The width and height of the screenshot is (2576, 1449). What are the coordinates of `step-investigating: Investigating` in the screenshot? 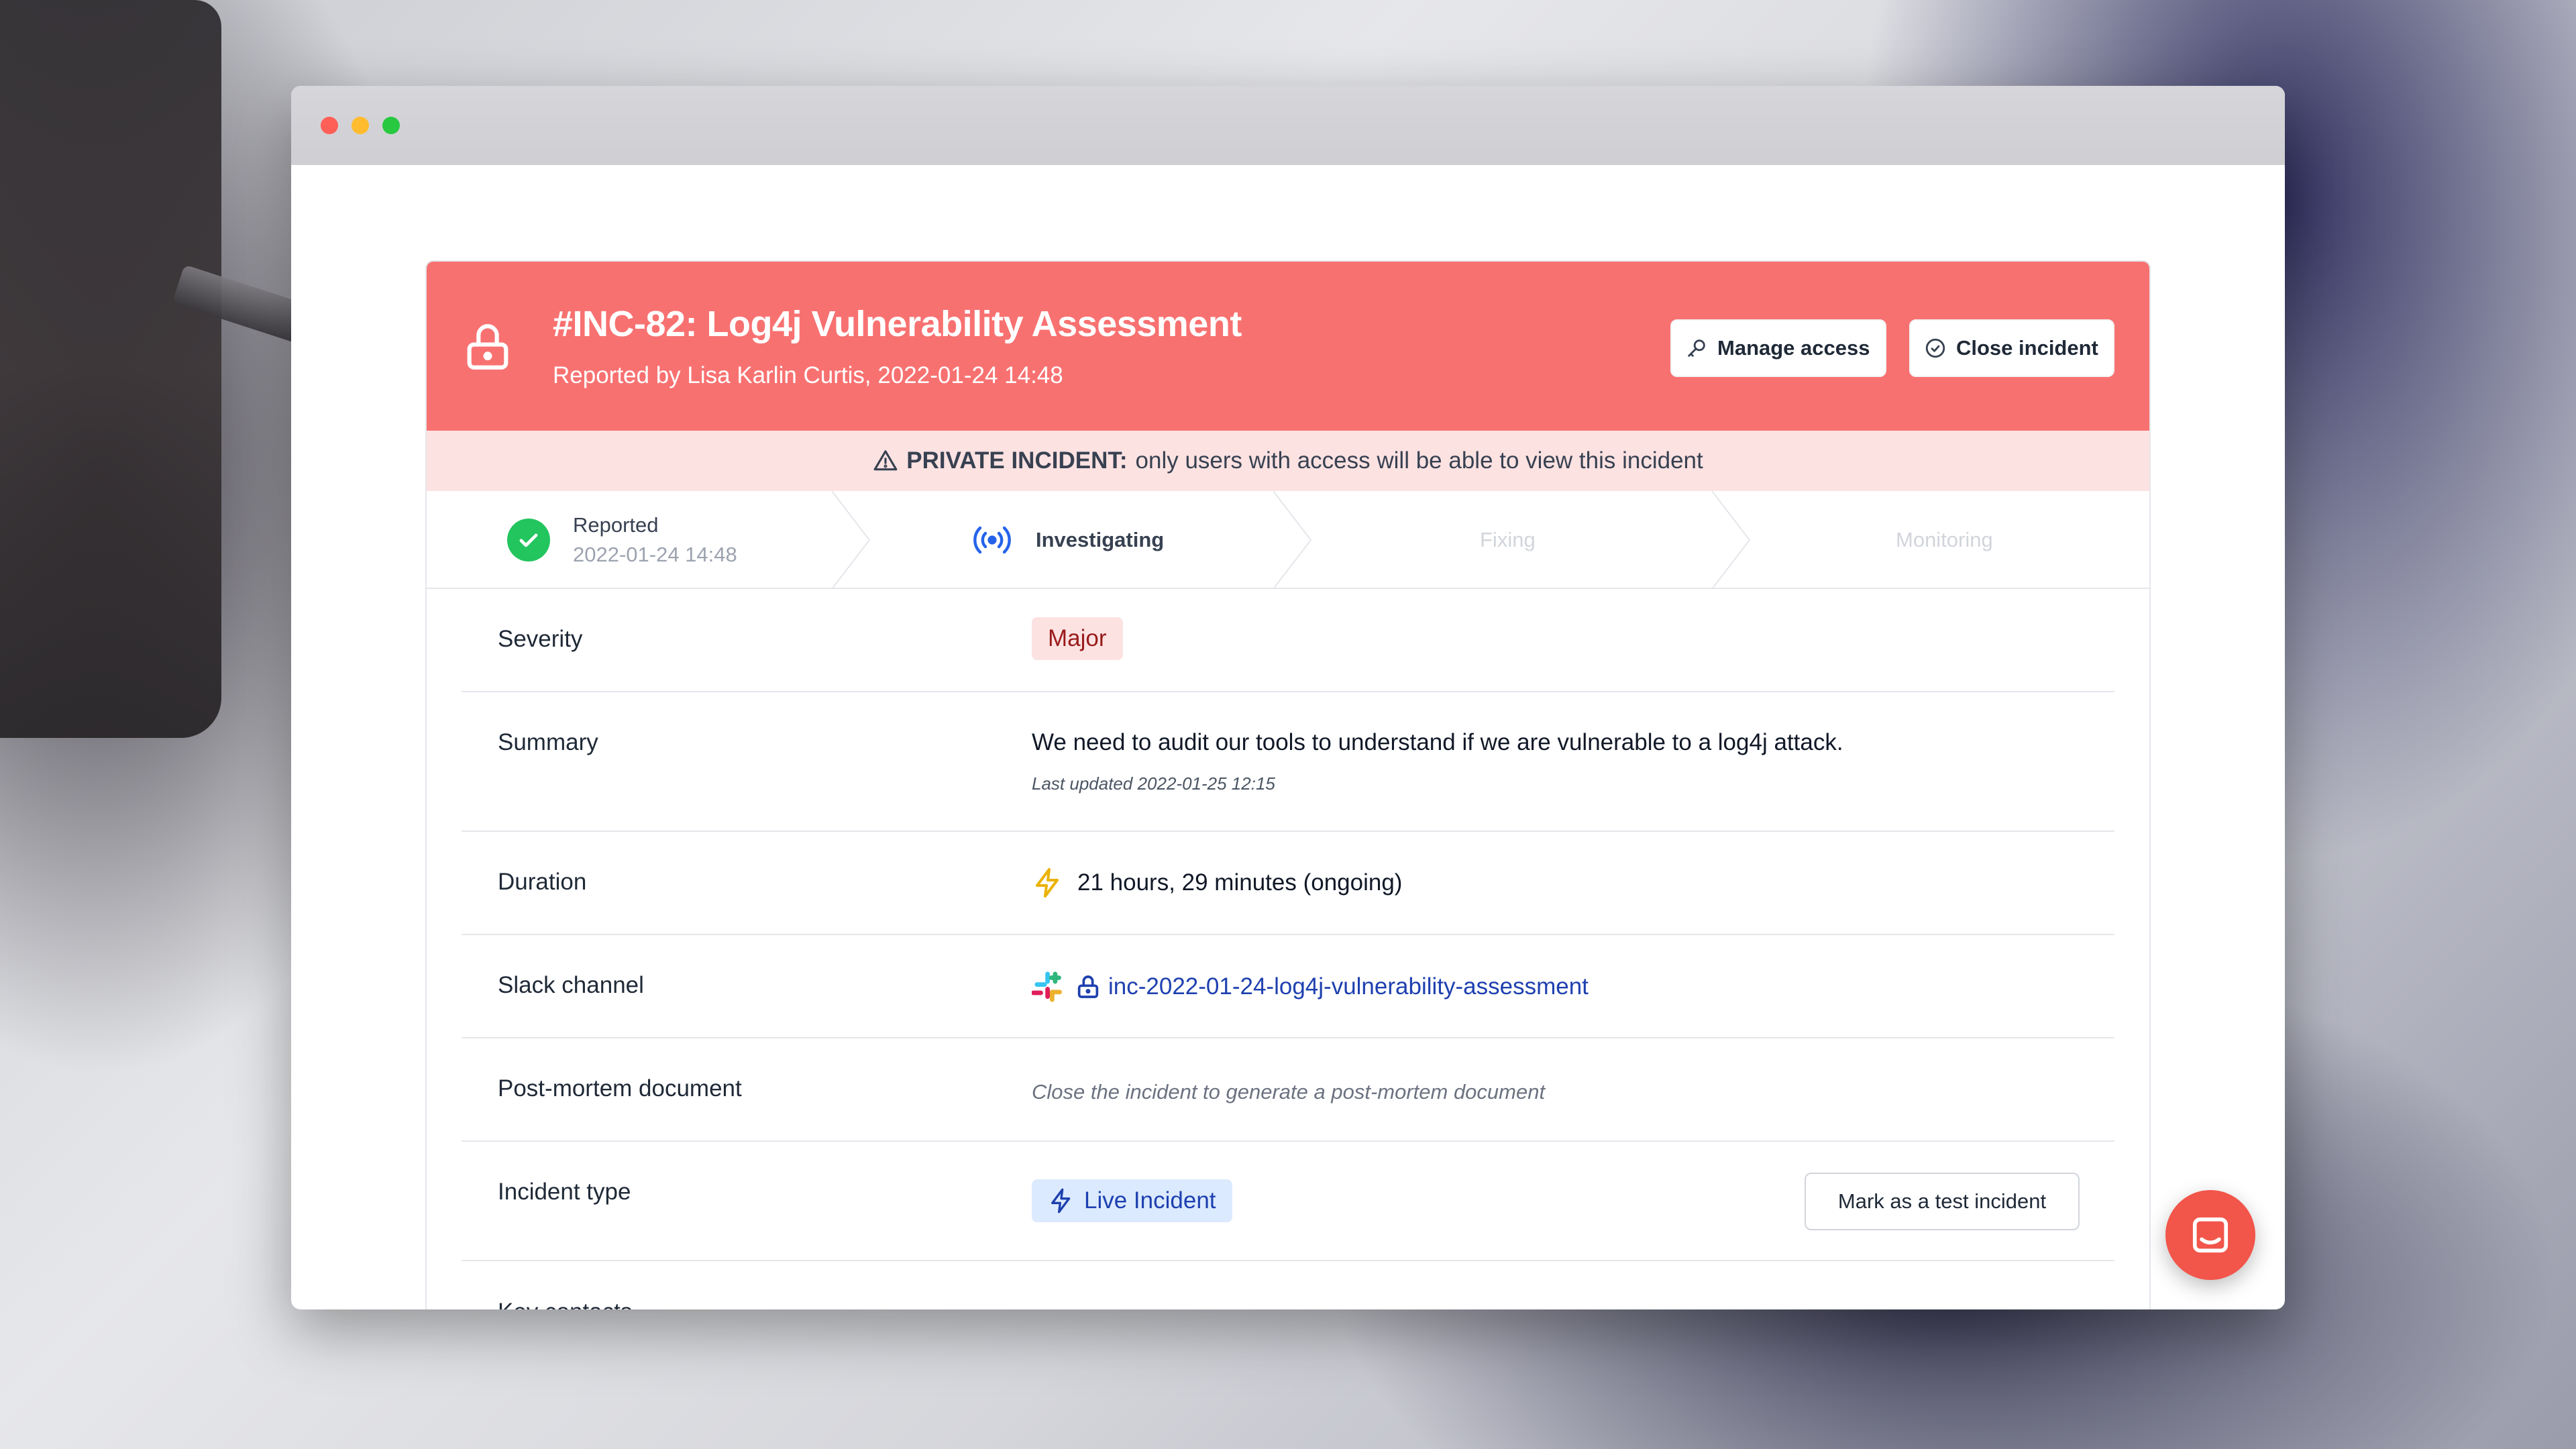 It's located at (1067, 540).